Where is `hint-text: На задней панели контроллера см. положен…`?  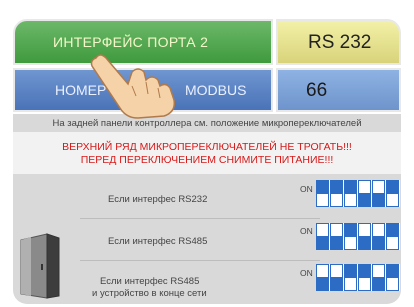
hint-text: На задней панели контроллера см. положен… is located at coordinates (207, 123).